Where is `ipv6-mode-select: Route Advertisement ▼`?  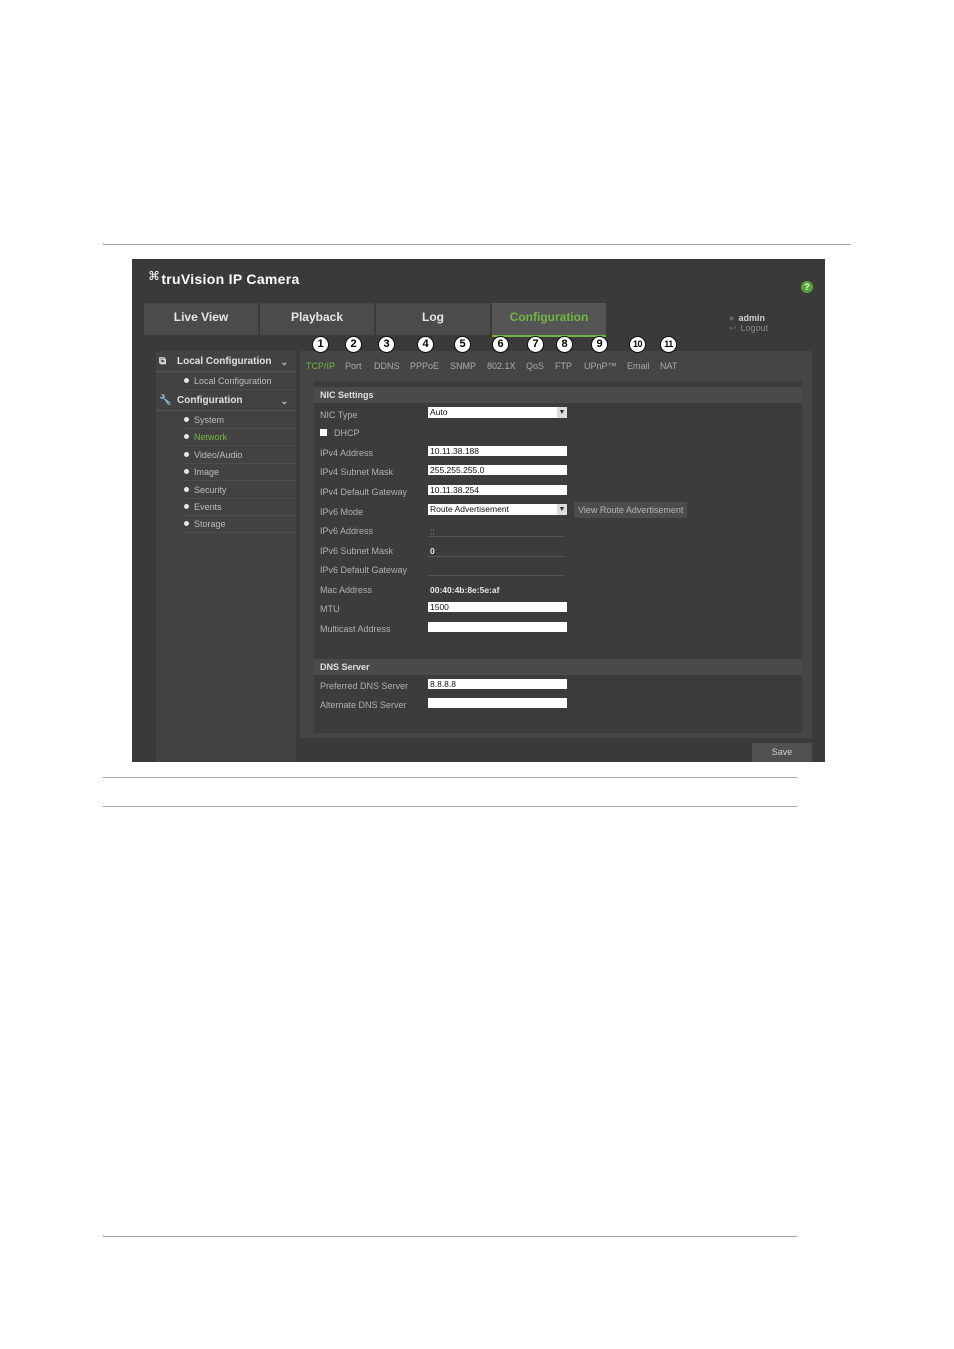 ipv6-mode-select: Route Advertisement ▼ is located at coordinates (497, 509).